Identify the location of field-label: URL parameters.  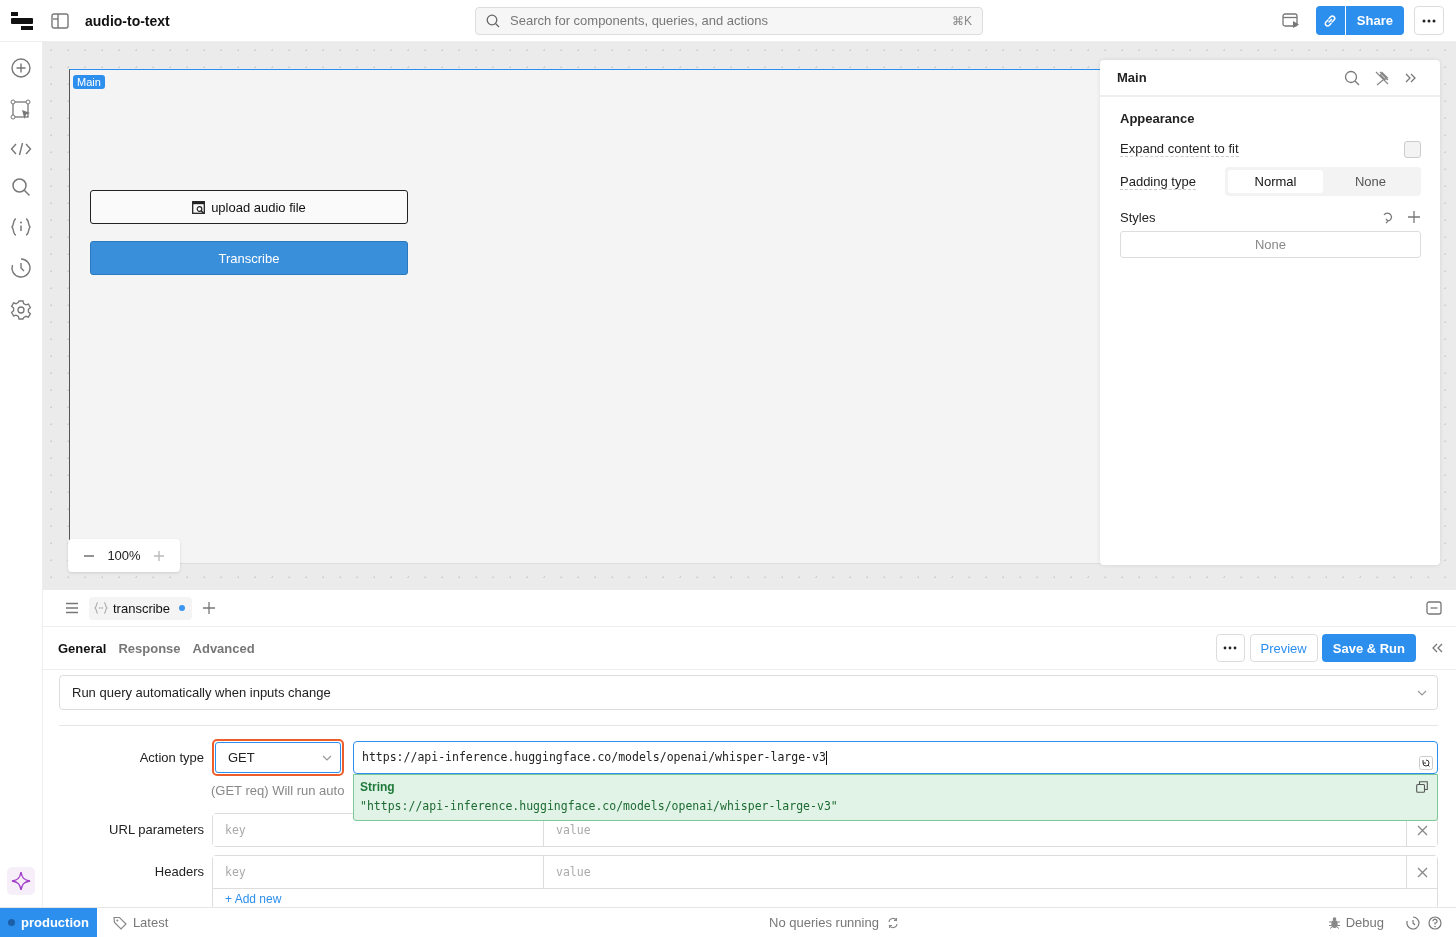
(156, 829).